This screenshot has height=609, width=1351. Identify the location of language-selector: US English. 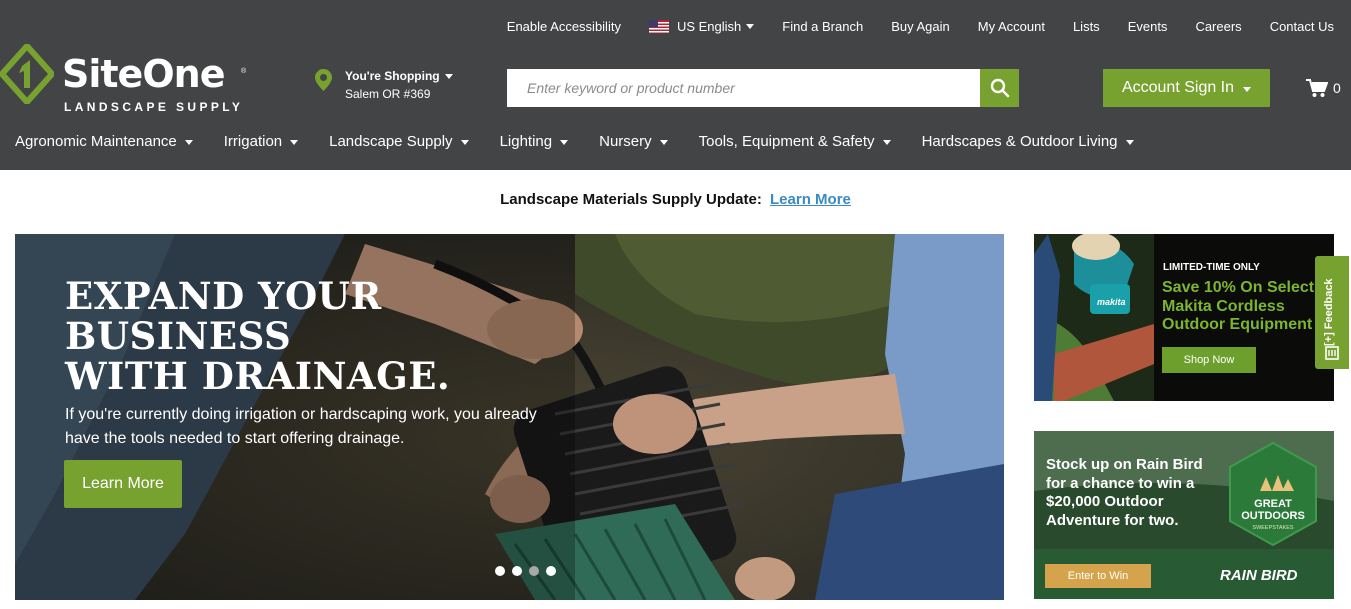
(701, 26).